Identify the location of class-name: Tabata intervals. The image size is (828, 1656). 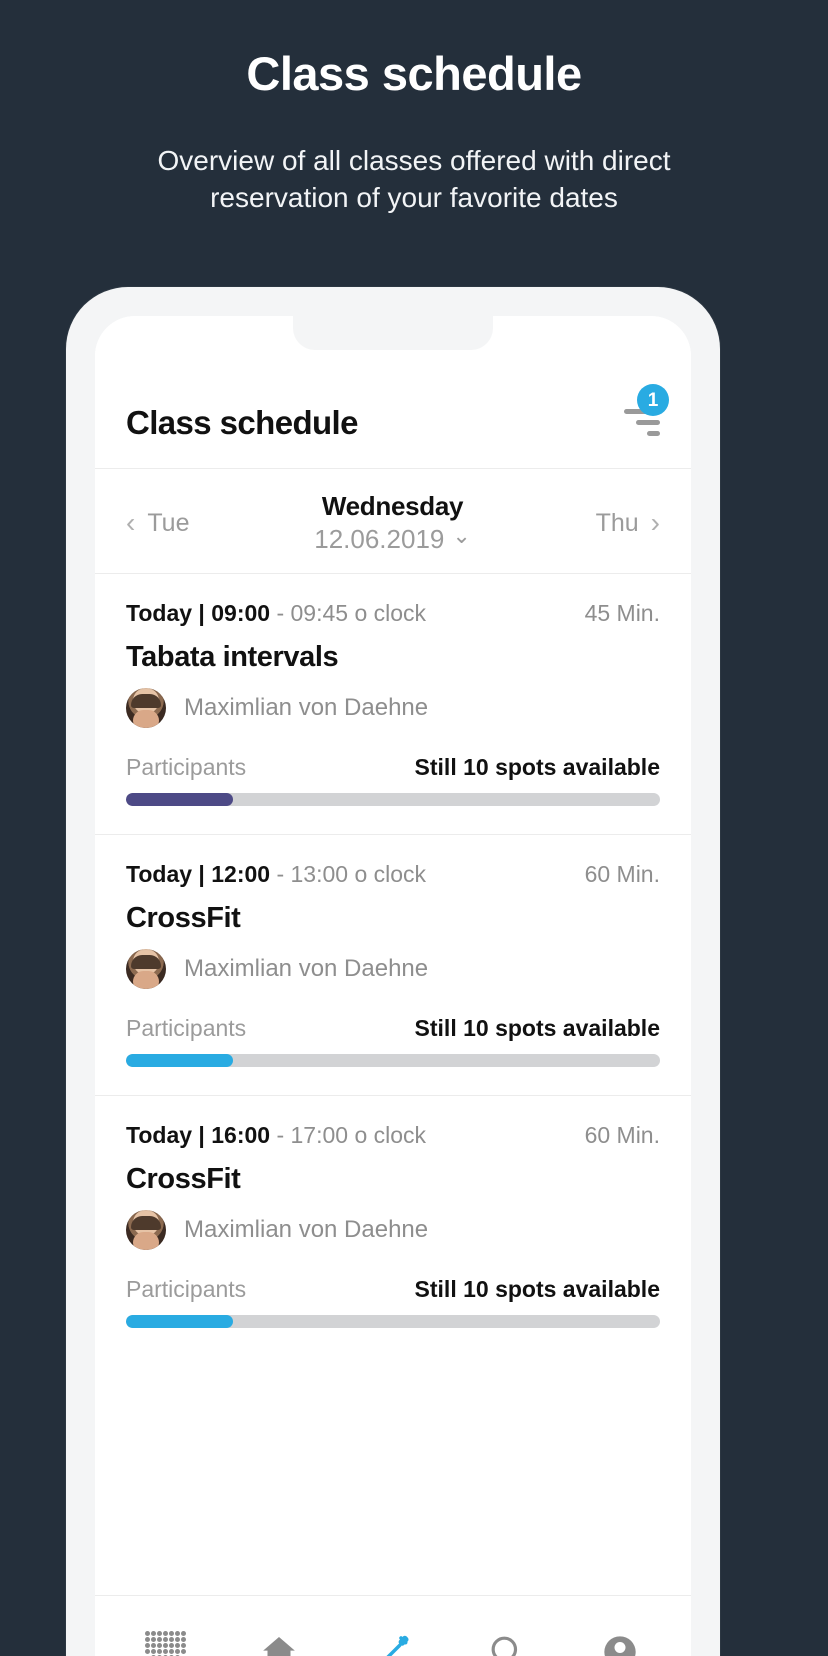
(232, 657).